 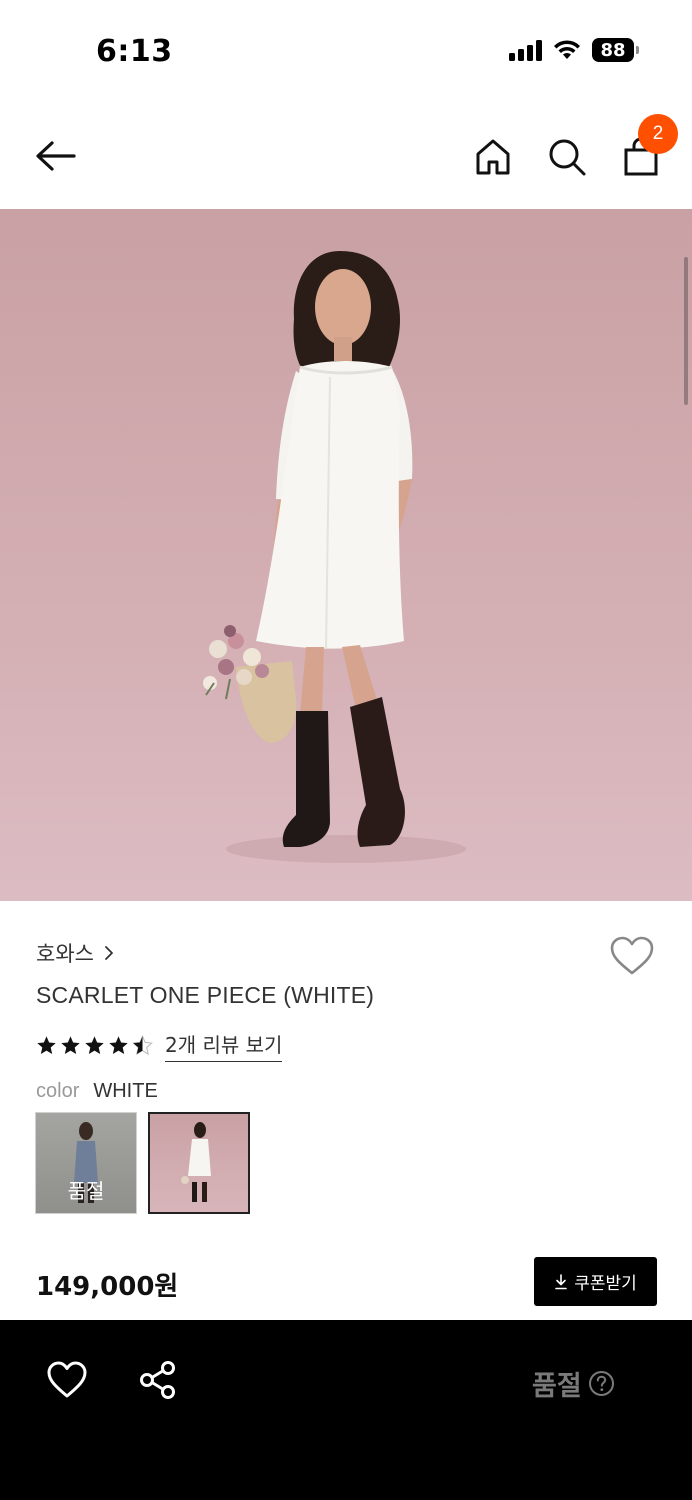 I want to click on rating-stars, so click(x=94, y=1045).